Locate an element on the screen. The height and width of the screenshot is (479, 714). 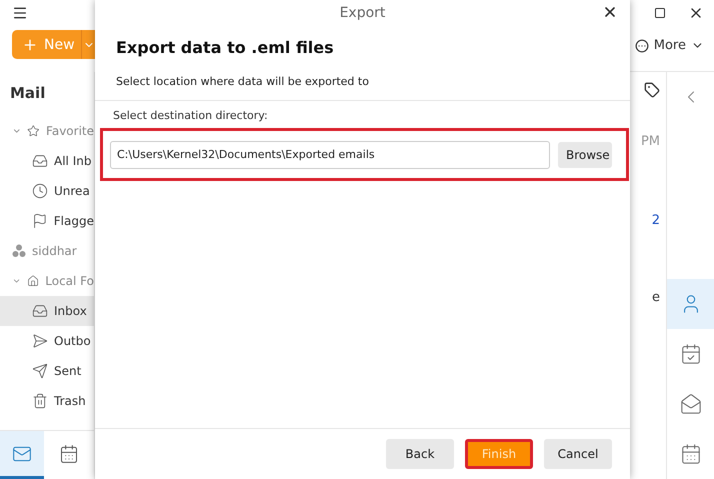
folder-item: siddhar is located at coordinates (47, 251).